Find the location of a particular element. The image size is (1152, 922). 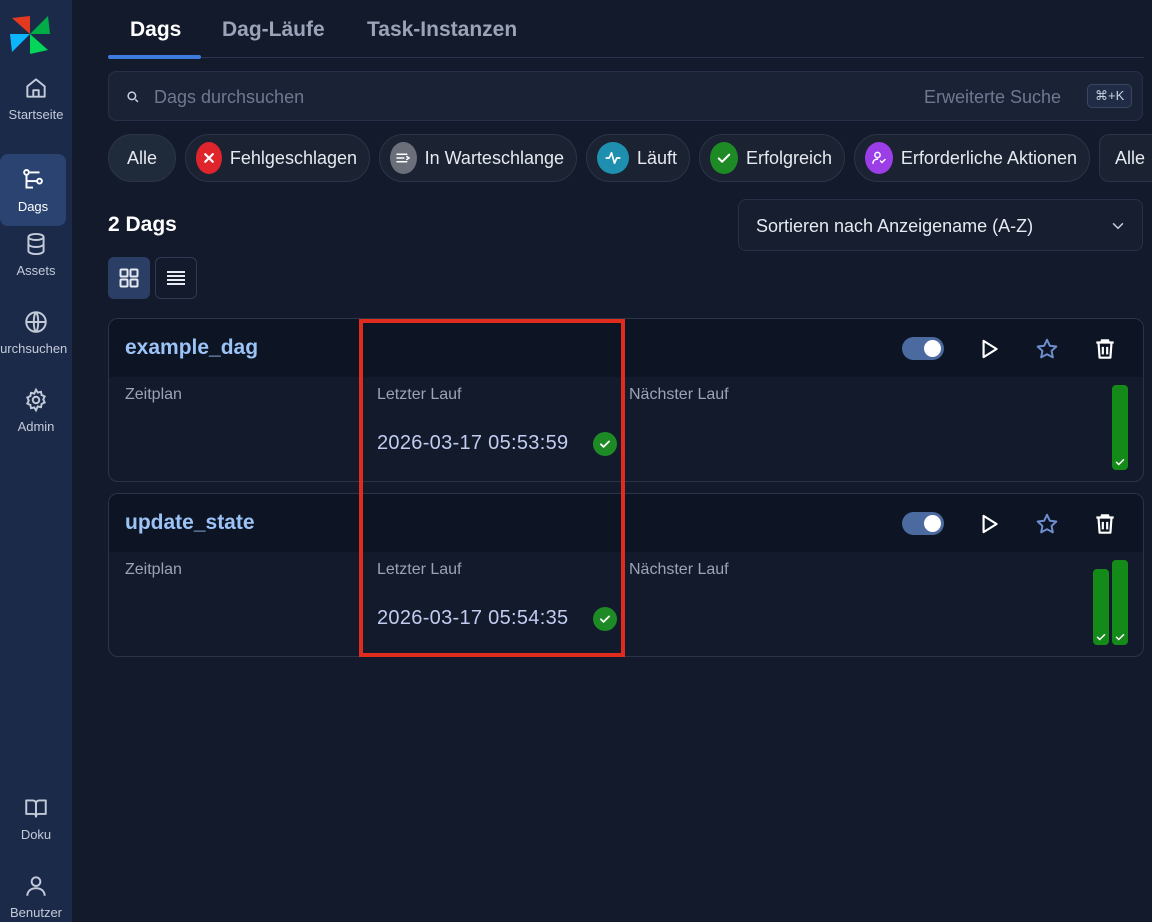

filter-label: Läuft is located at coordinates (656, 157).